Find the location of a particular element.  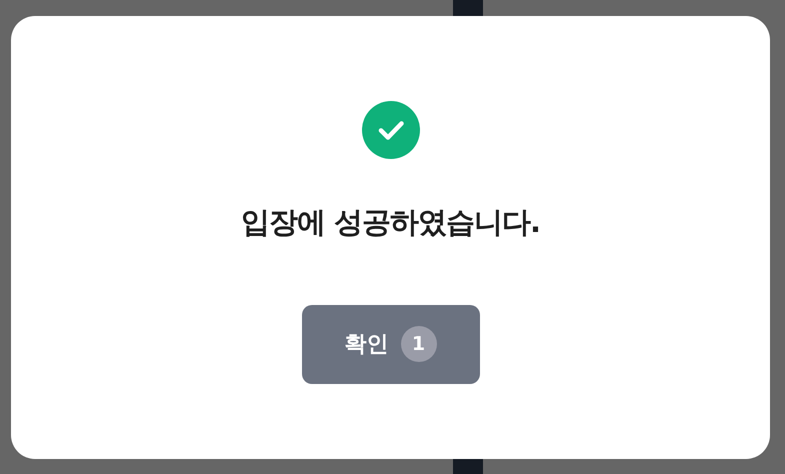

confirm-button: 확인 1 is located at coordinates (391, 344).